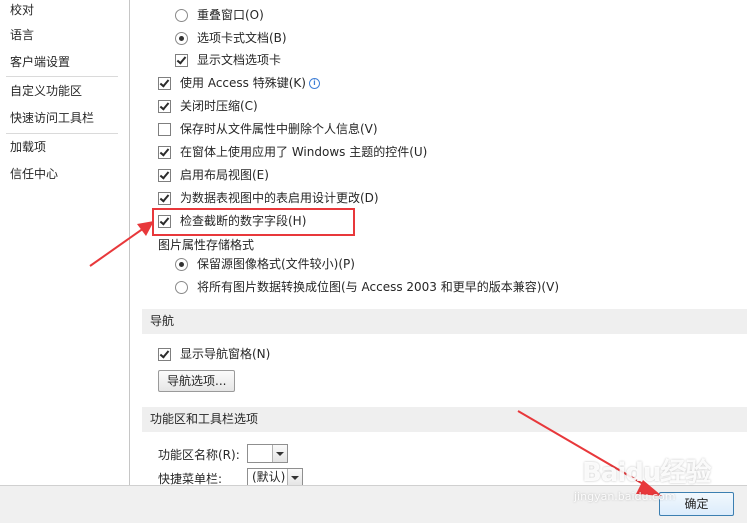 Image resolution: width=747 pixels, height=523 pixels. I want to click on enable-layout-view-checkbox, so click(164, 175).